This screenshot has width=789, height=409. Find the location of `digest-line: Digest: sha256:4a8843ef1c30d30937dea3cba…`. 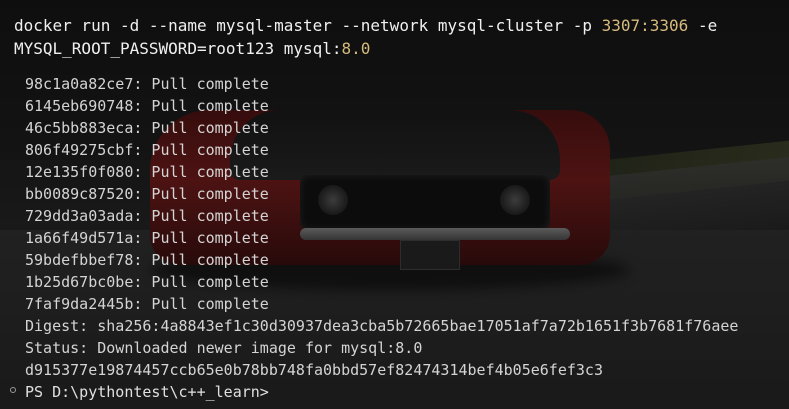

digest-line: Digest: sha256:4a8843ef1c30d30937dea3cba… is located at coordinates (382, 326).